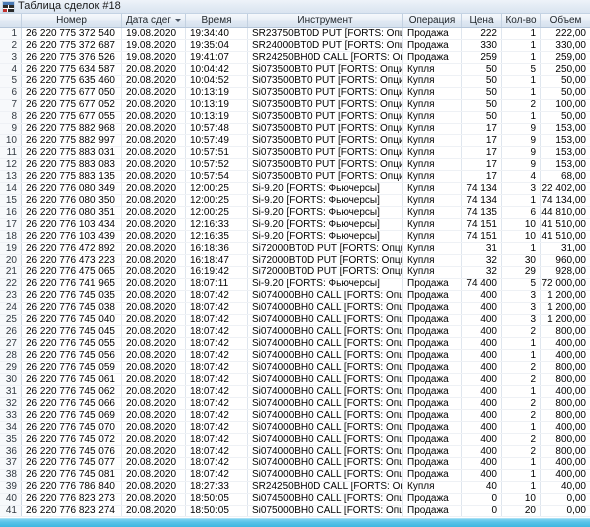  What do you see at coordinates (482, 33) in the screenshot?
I see `cell-price: 222` at bounding box center [482, 33].